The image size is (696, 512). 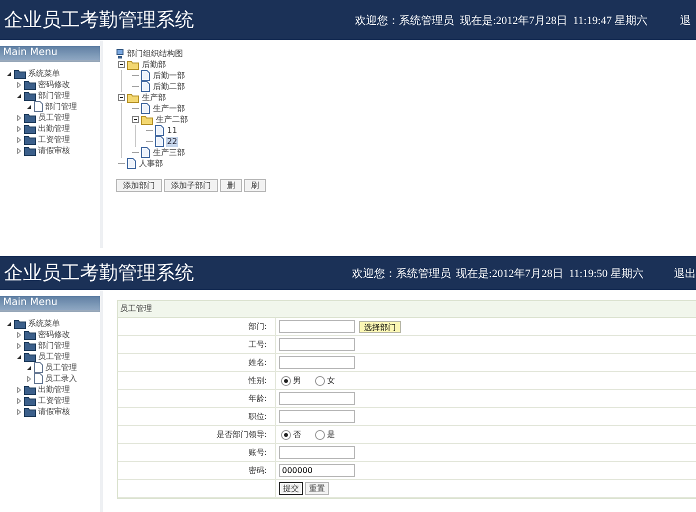 I want to click on date-time: 现在是:2012年7月28日 11:19:50 星期六, so click(x=550, y=273).